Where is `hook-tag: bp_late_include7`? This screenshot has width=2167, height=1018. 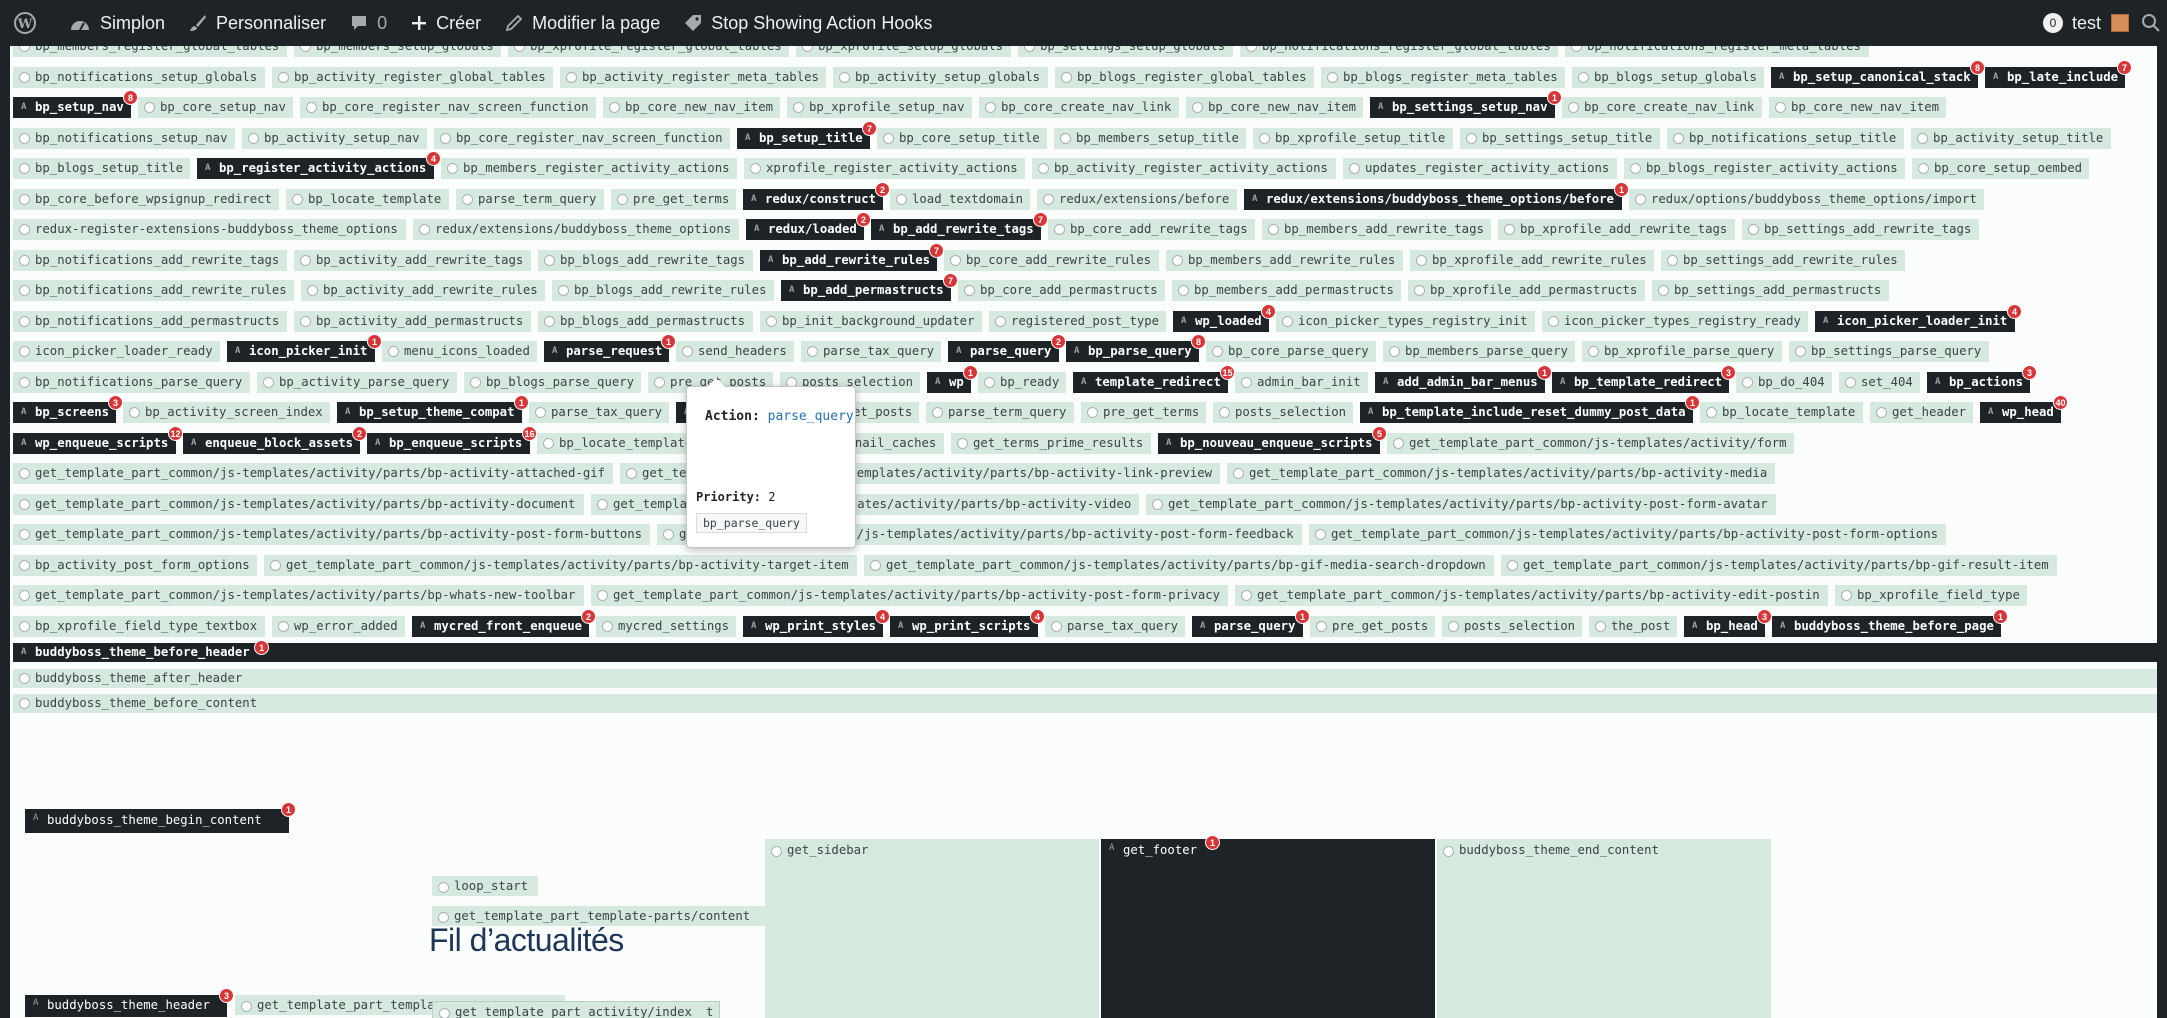 hook-tag: bp_late_include7 is located at coordinates (2058, 73).